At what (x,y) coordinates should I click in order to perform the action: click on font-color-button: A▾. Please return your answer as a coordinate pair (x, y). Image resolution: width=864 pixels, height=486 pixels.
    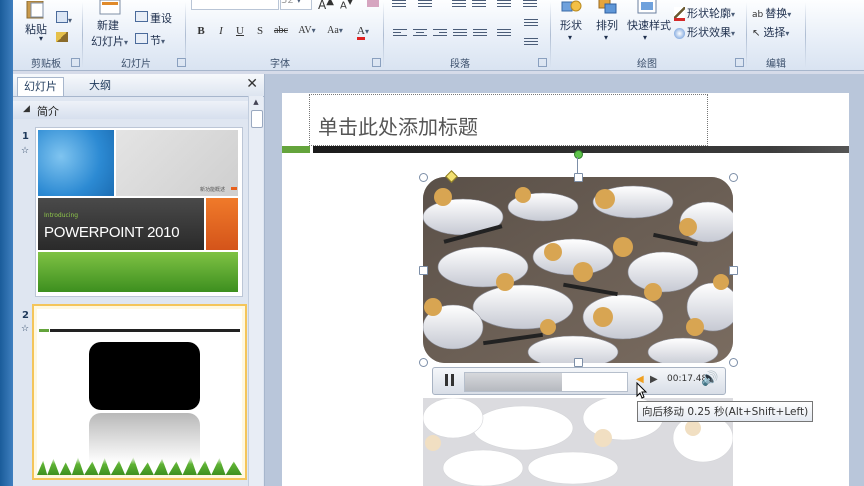
    Looking at the image, I should click on (363, 33).